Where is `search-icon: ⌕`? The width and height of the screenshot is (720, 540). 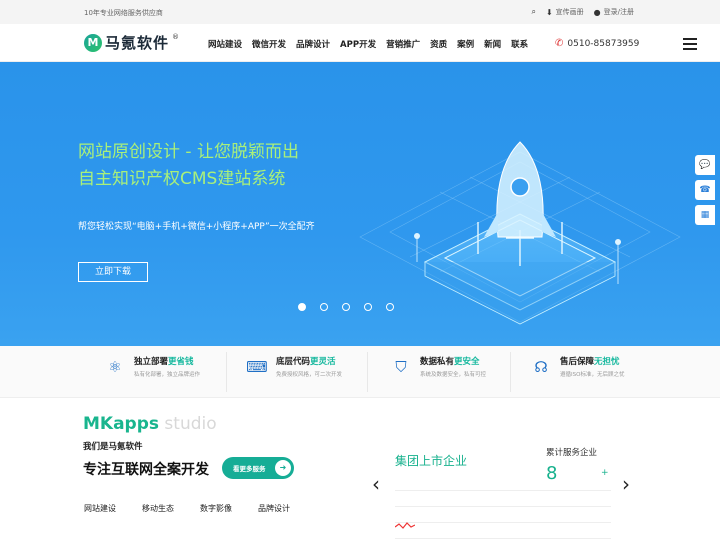 search-icon: ⌕ is located at coordinates (533, 11).